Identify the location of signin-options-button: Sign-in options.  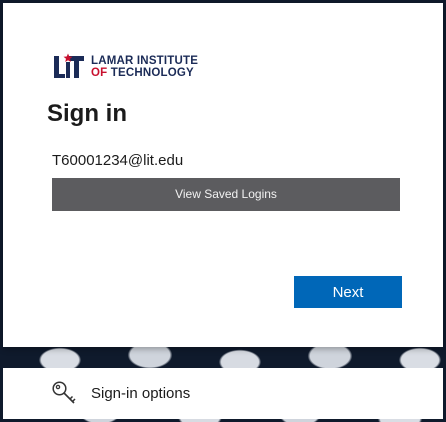
(223, 393).